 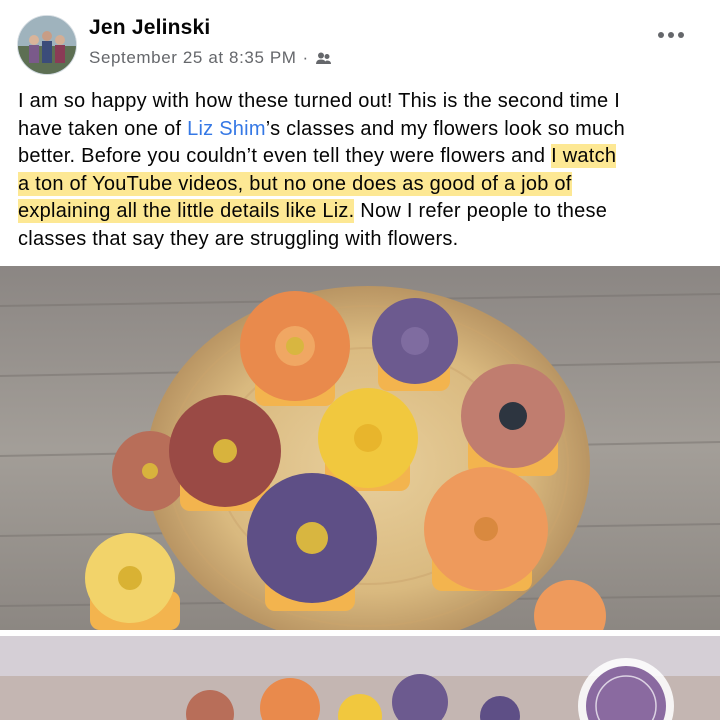 I want to click on highlighted-text: I watch, so click(x=584, y=156).